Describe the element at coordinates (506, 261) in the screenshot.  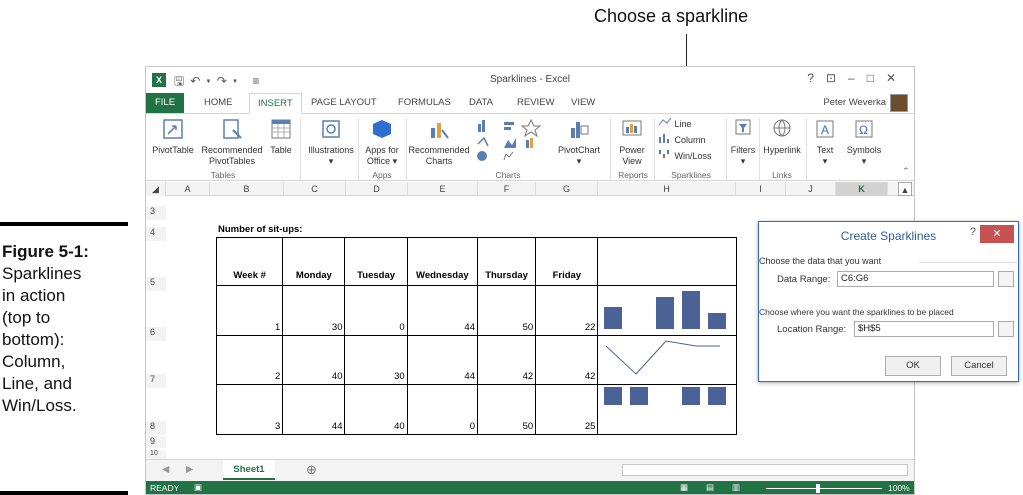
I see `header-cell: Thursday` at that location.